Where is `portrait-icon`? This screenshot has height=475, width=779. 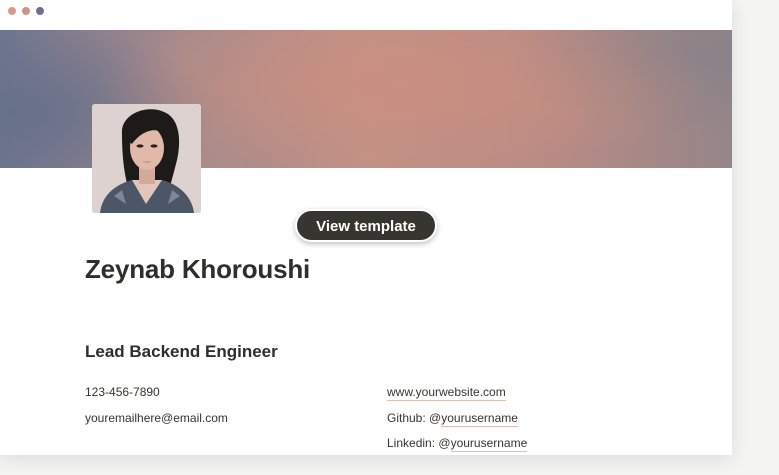 portrait-icon is located at coordinates (146, 158).